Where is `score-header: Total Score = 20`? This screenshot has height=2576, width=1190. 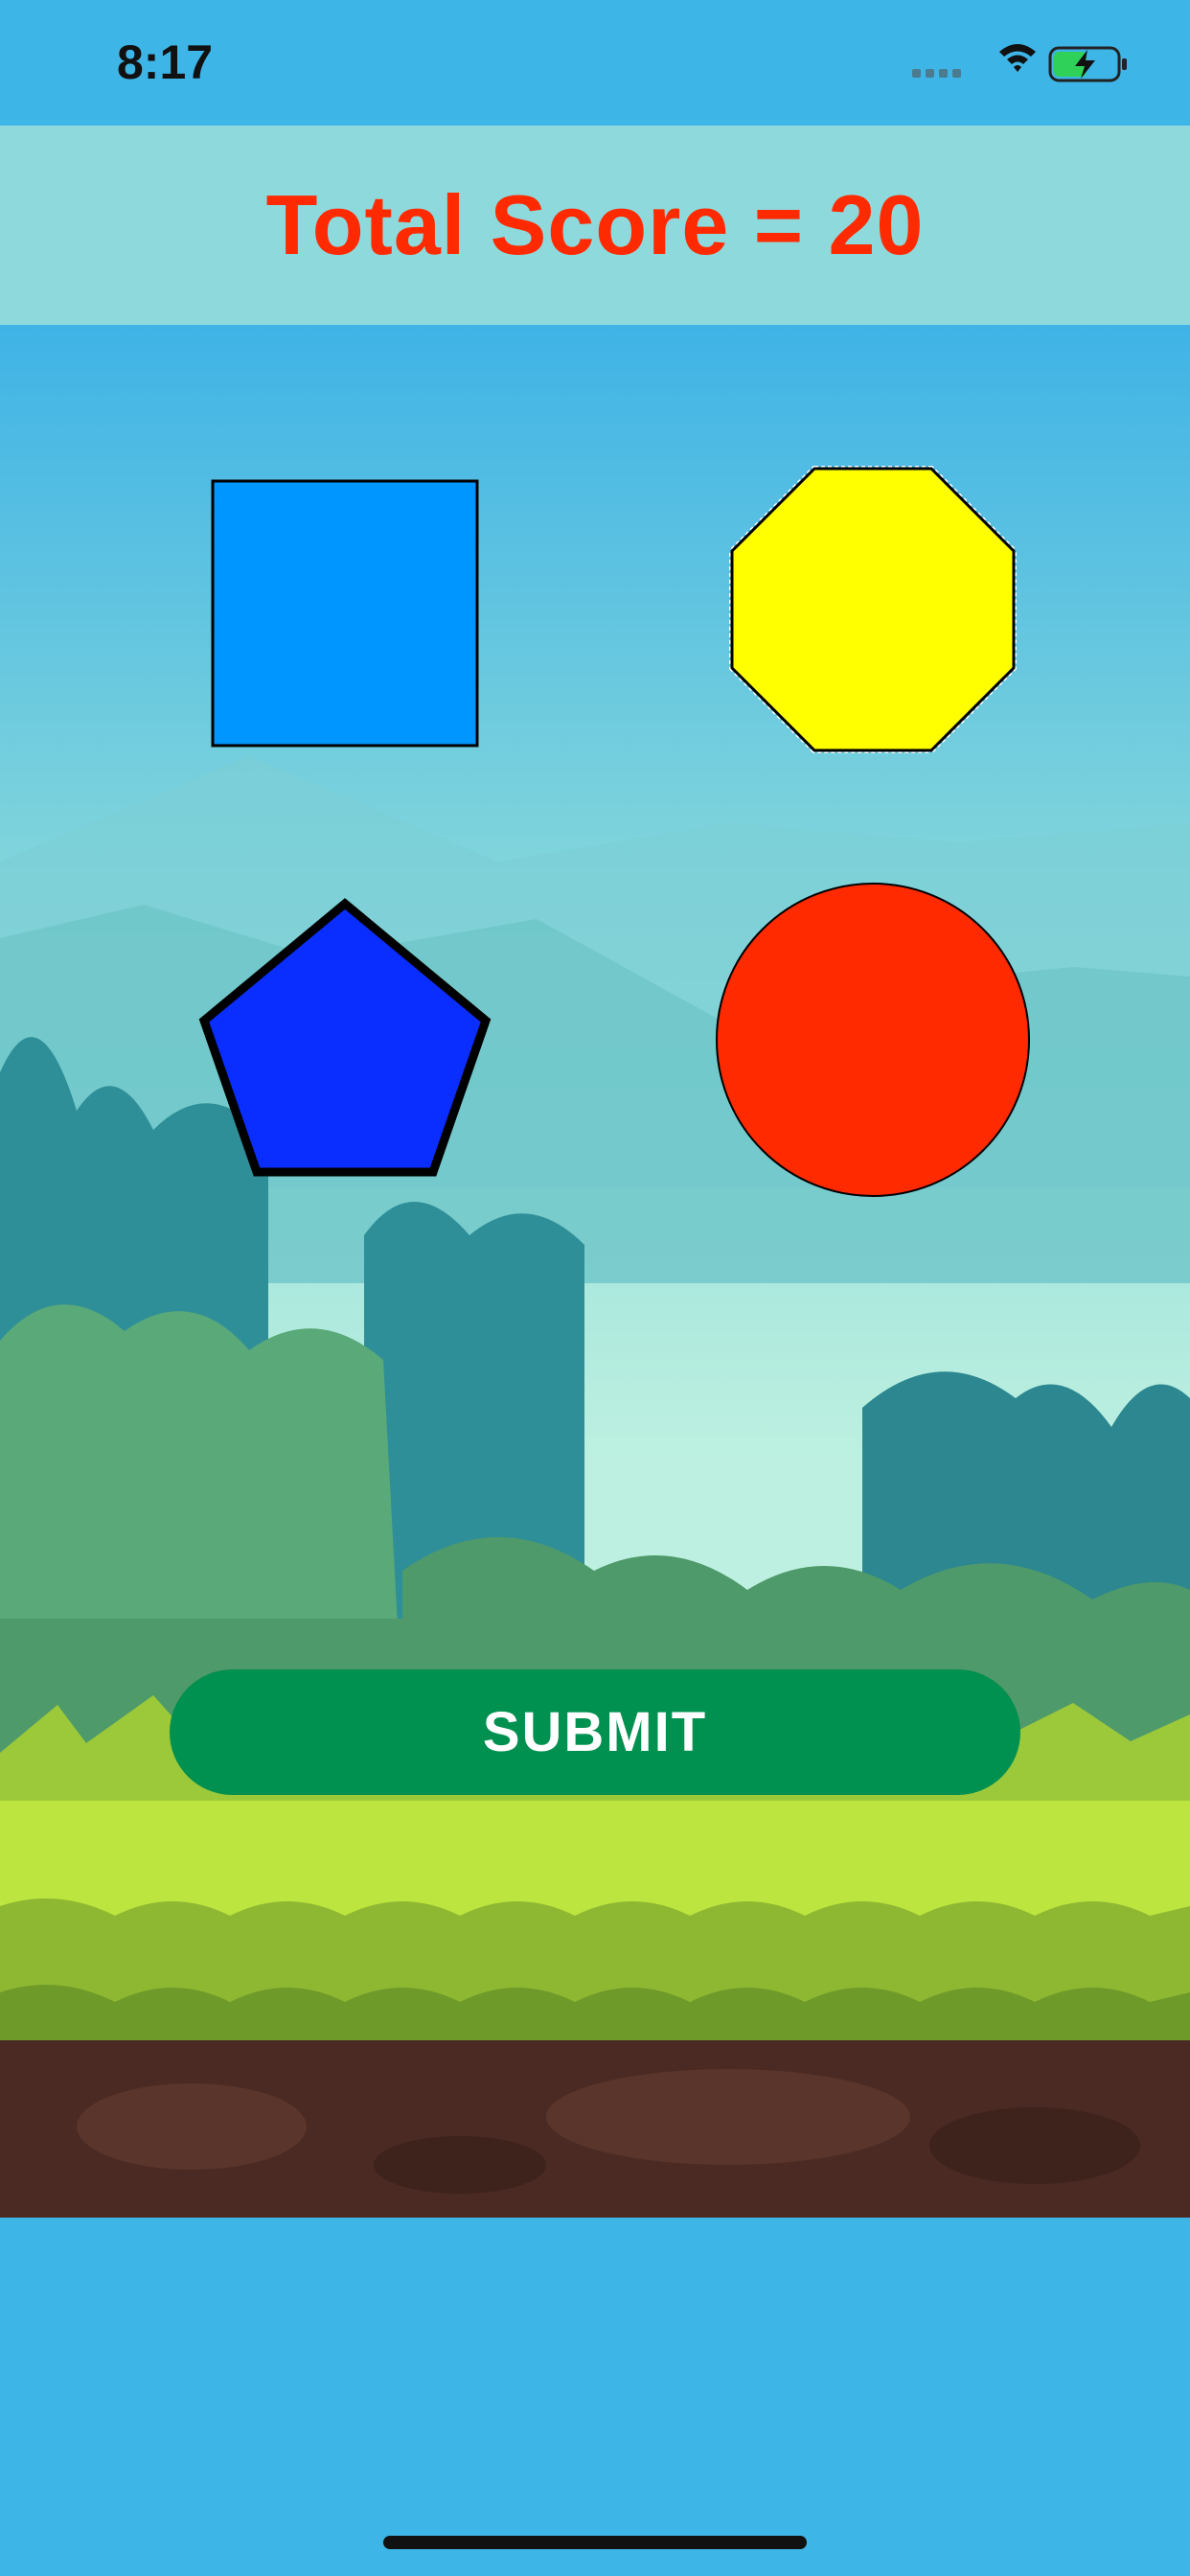
score-header: Total Score = 20 is located at coordinates (595, 225).